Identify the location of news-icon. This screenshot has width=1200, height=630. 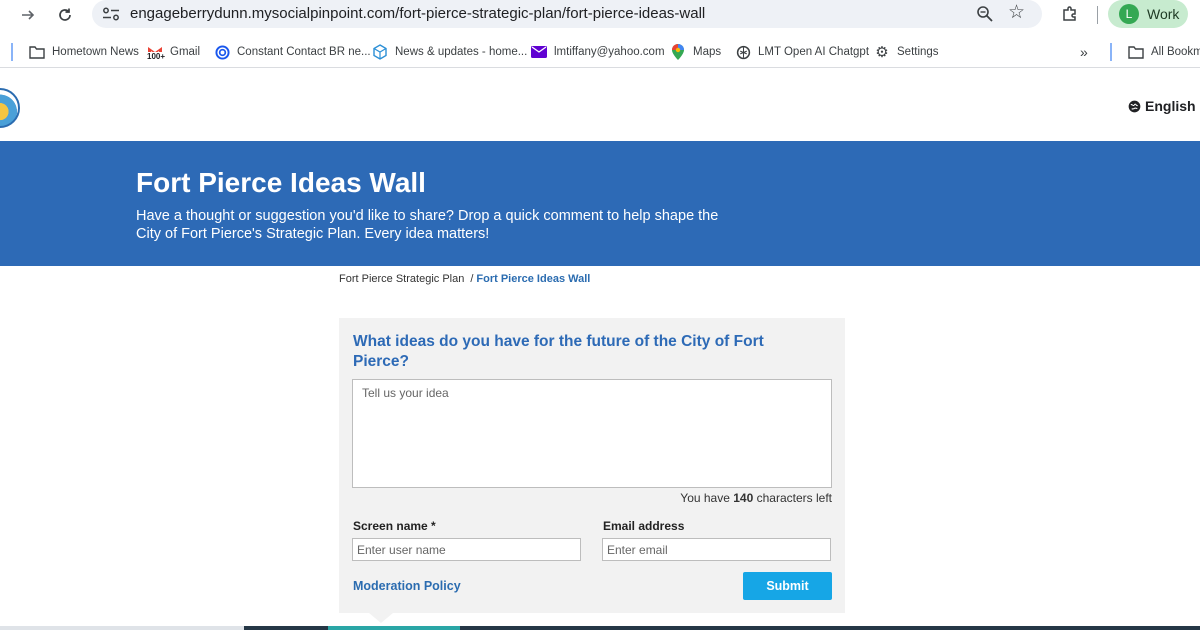
(380, 52).